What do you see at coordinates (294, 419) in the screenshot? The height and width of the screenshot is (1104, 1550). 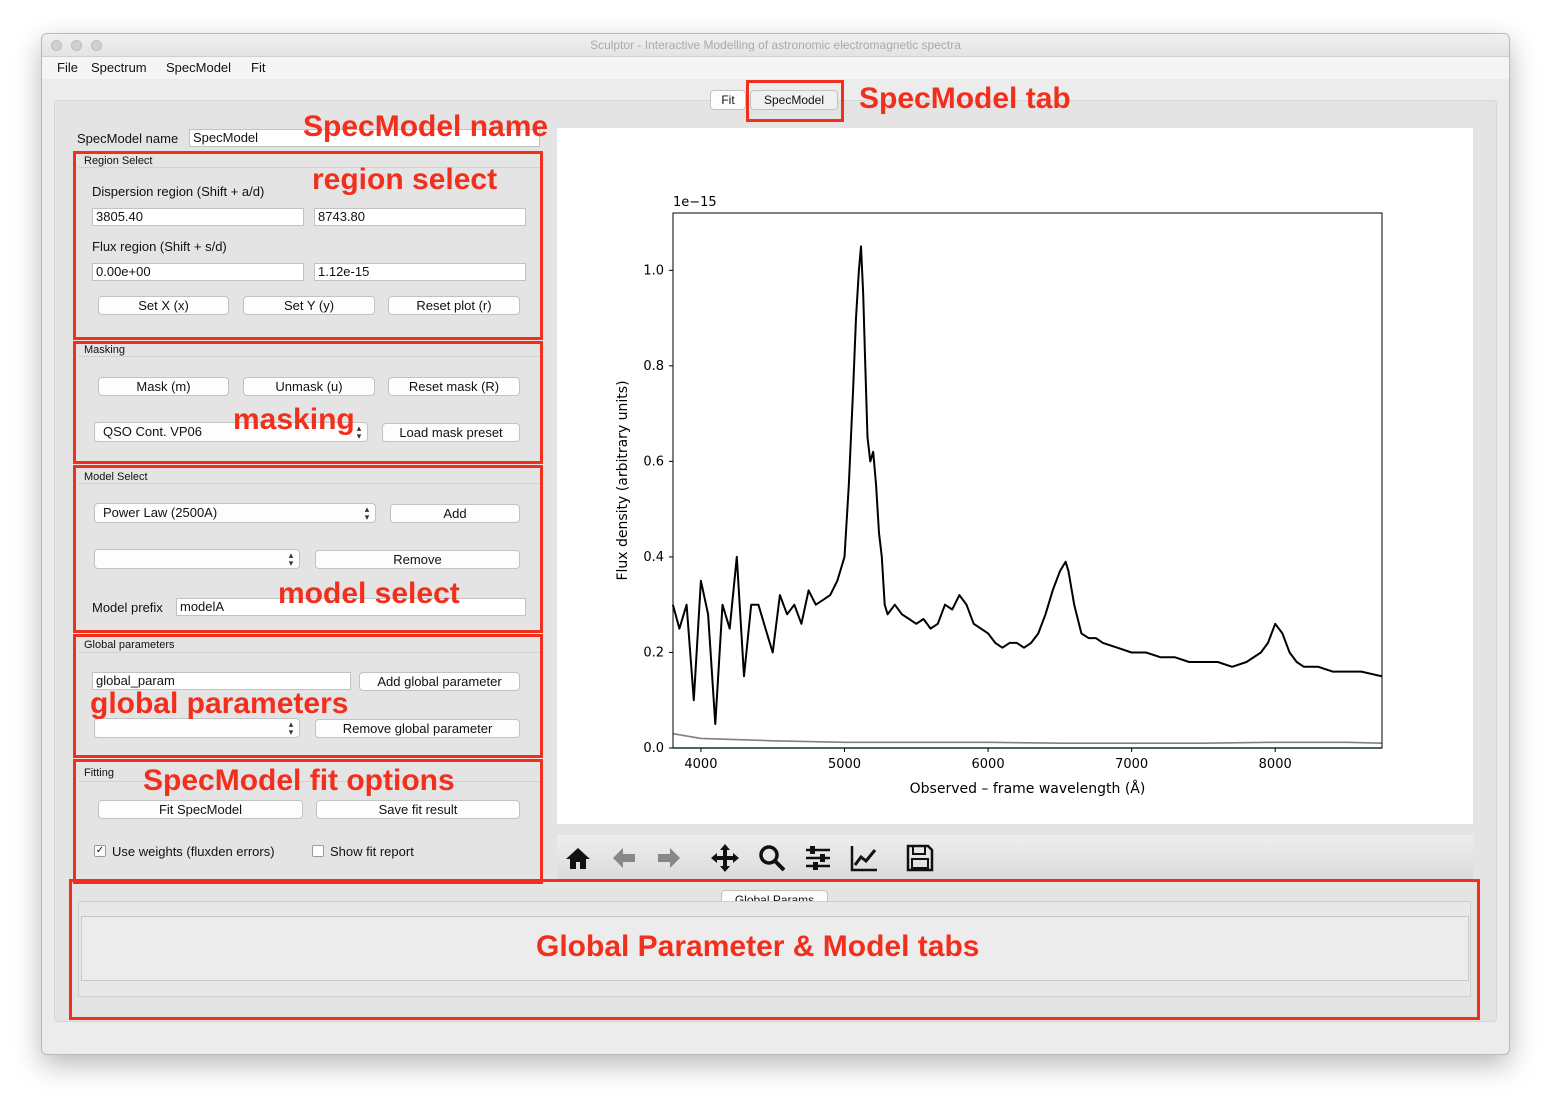 I see `annotation-masking: masking` at bounding box center [294, 419].